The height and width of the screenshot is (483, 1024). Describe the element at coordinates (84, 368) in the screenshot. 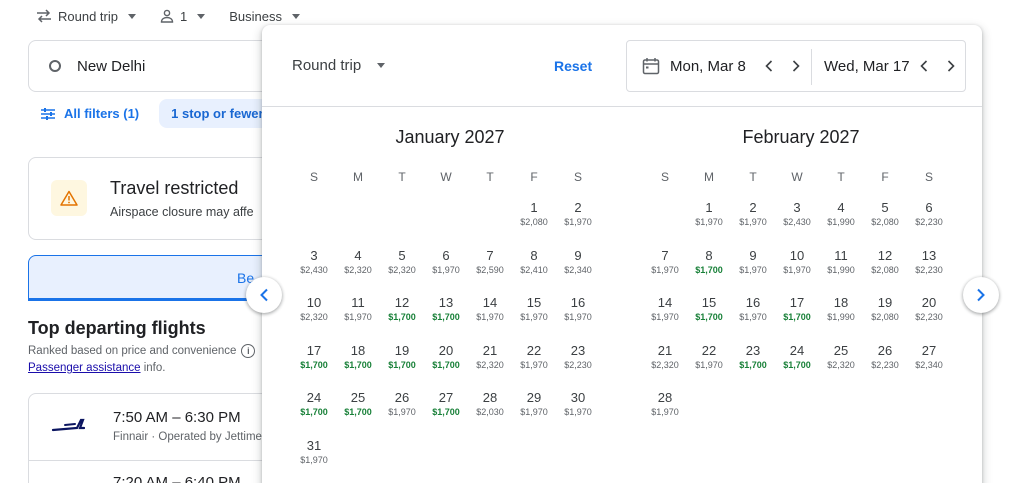

I see `passenger-assistance-link: Passenger assistance` at that location.